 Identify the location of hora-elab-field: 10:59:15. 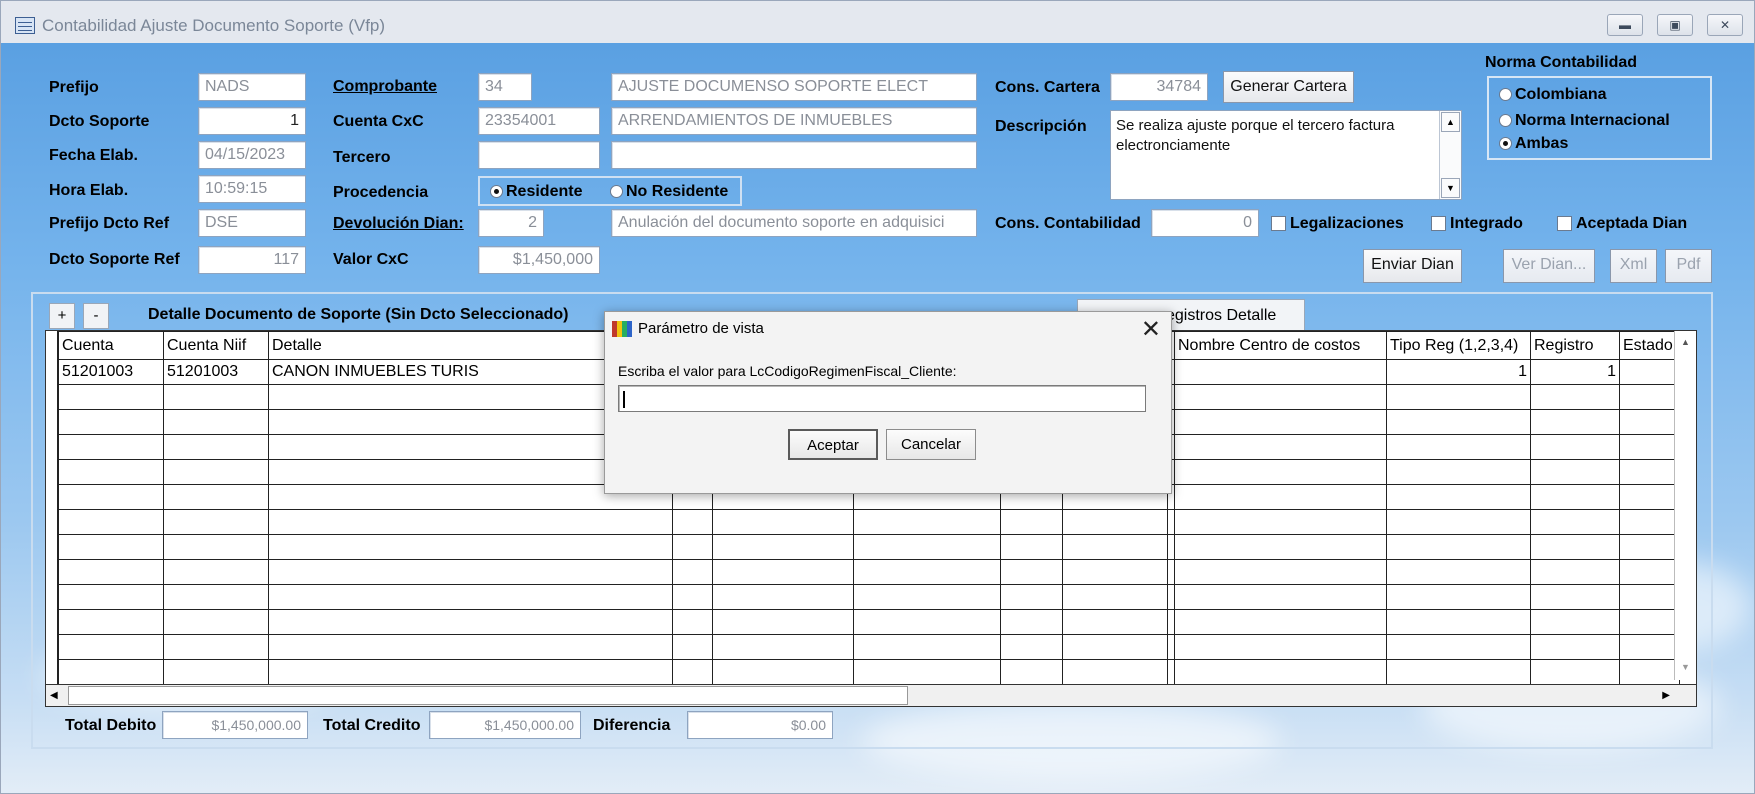
(252, 189).